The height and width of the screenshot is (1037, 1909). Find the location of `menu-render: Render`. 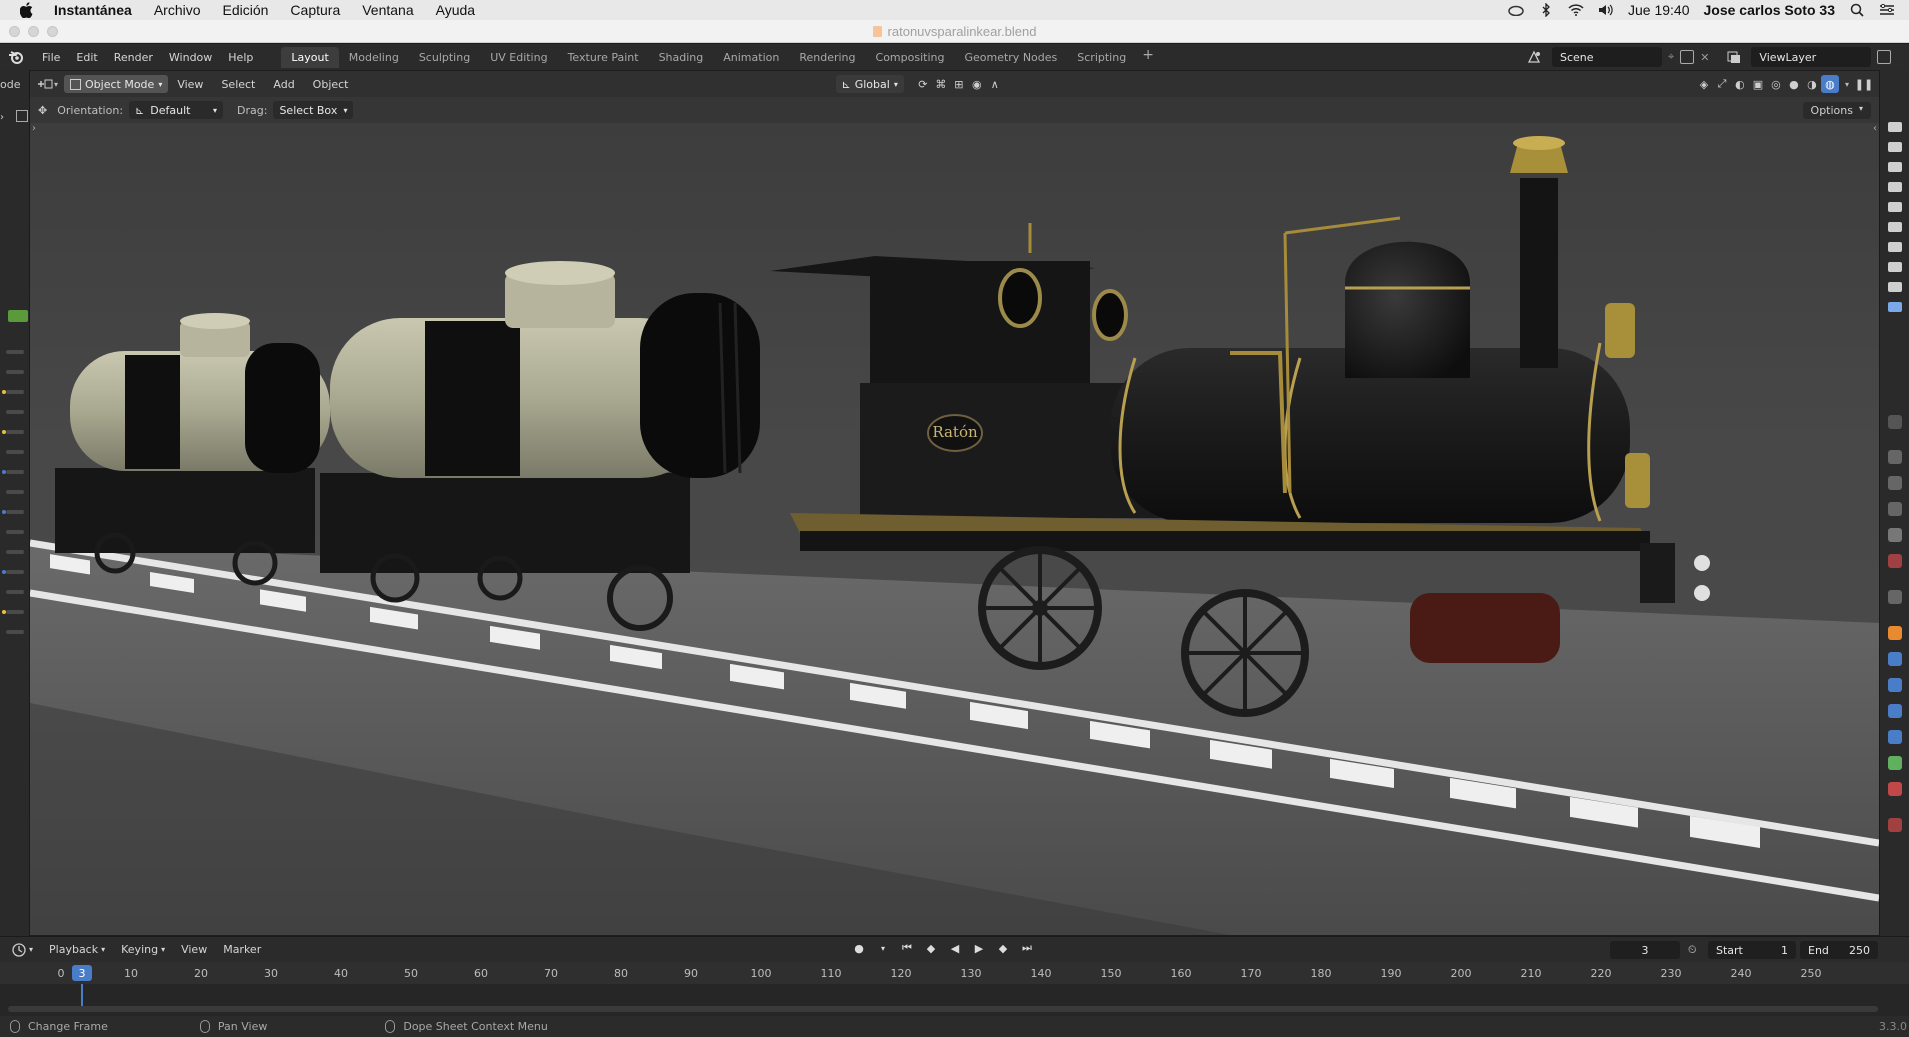

menu-render: Render is located at coordinates (133, 57).